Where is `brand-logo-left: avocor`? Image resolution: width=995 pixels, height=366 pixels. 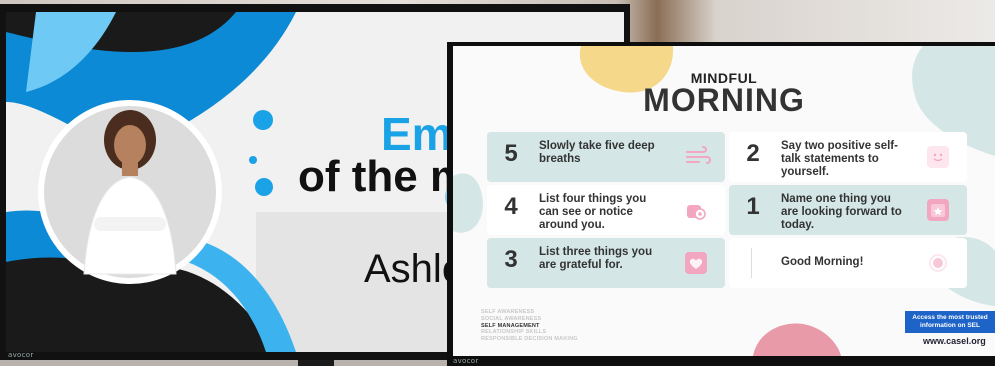 brand-logo-left: avocor is located at coordinates (21, 355).